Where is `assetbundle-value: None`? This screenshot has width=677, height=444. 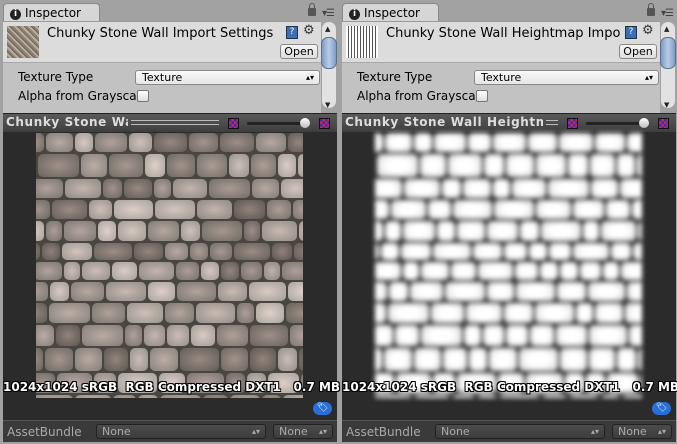
assetbundle-value: None is located at coordinates (116, 431).